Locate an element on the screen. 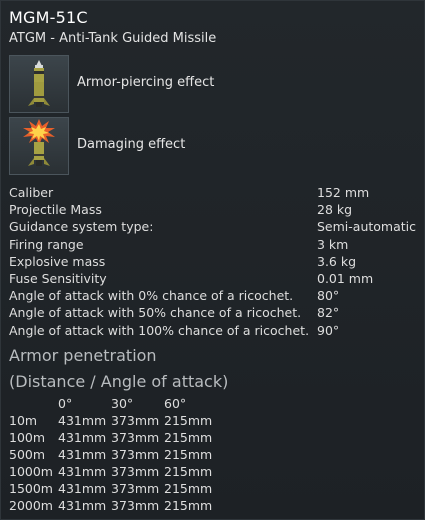  spec-row-guidance: Guidance system type: Semi-automatic is located at coordinates (214, 226).